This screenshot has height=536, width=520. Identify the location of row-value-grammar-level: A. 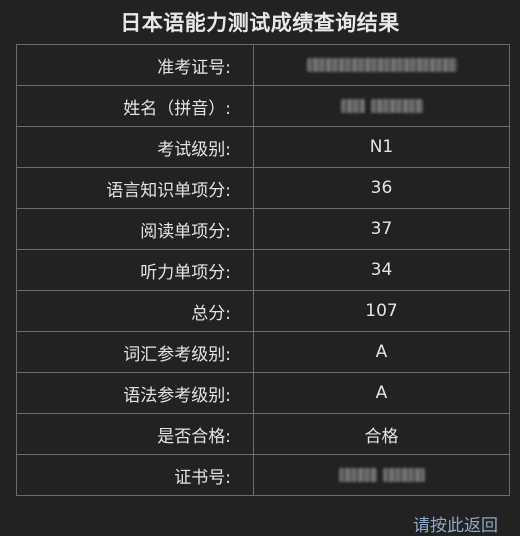
(381, 393).